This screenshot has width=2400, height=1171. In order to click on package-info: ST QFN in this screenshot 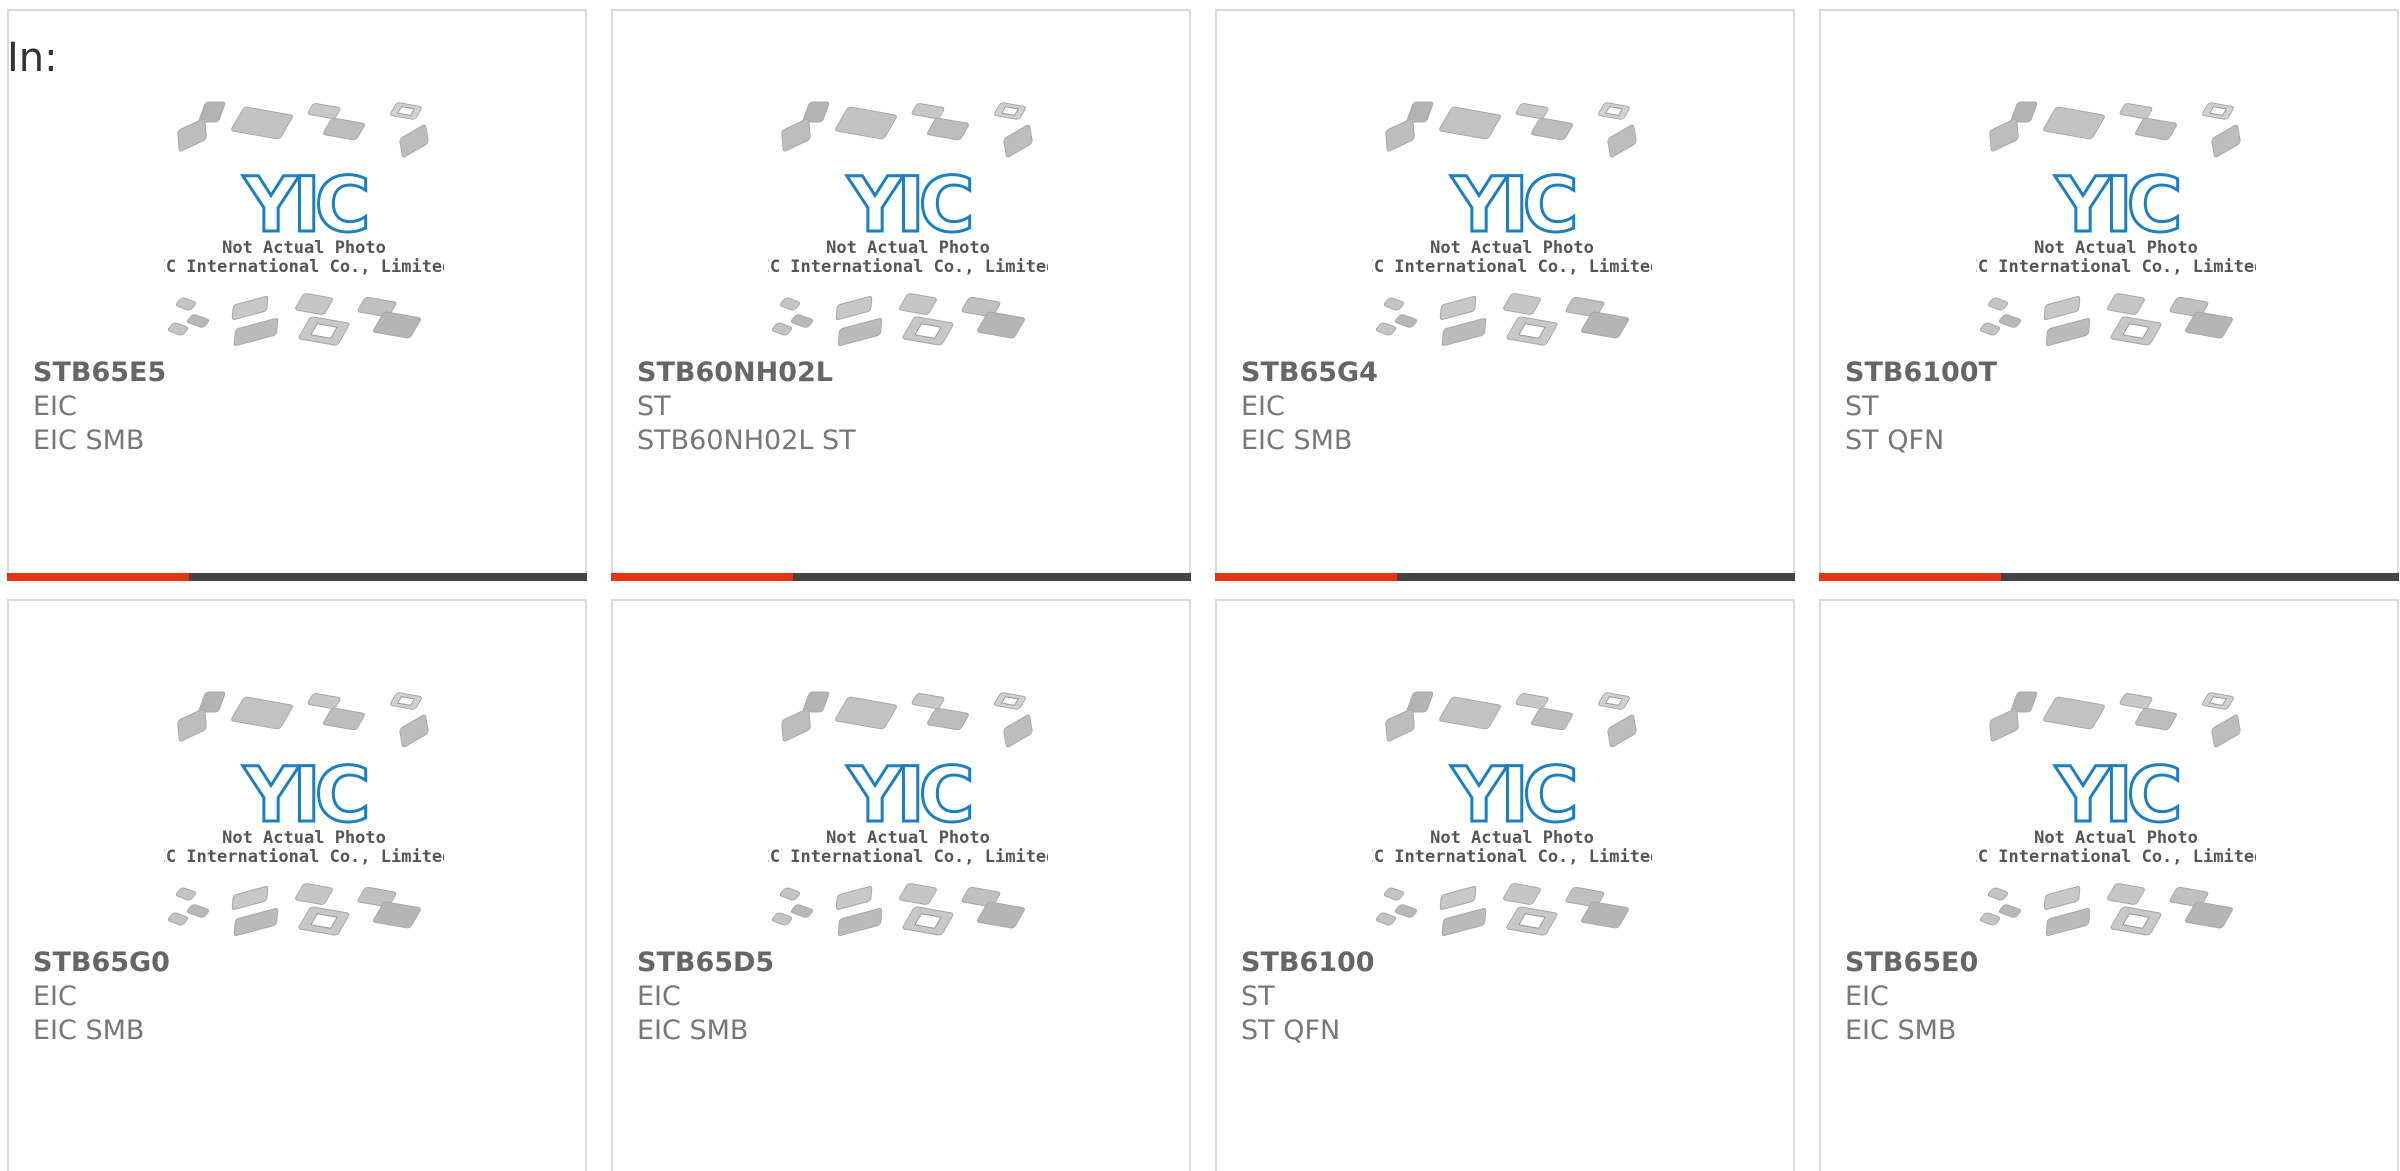, I will do `click(1291, 1030)`.